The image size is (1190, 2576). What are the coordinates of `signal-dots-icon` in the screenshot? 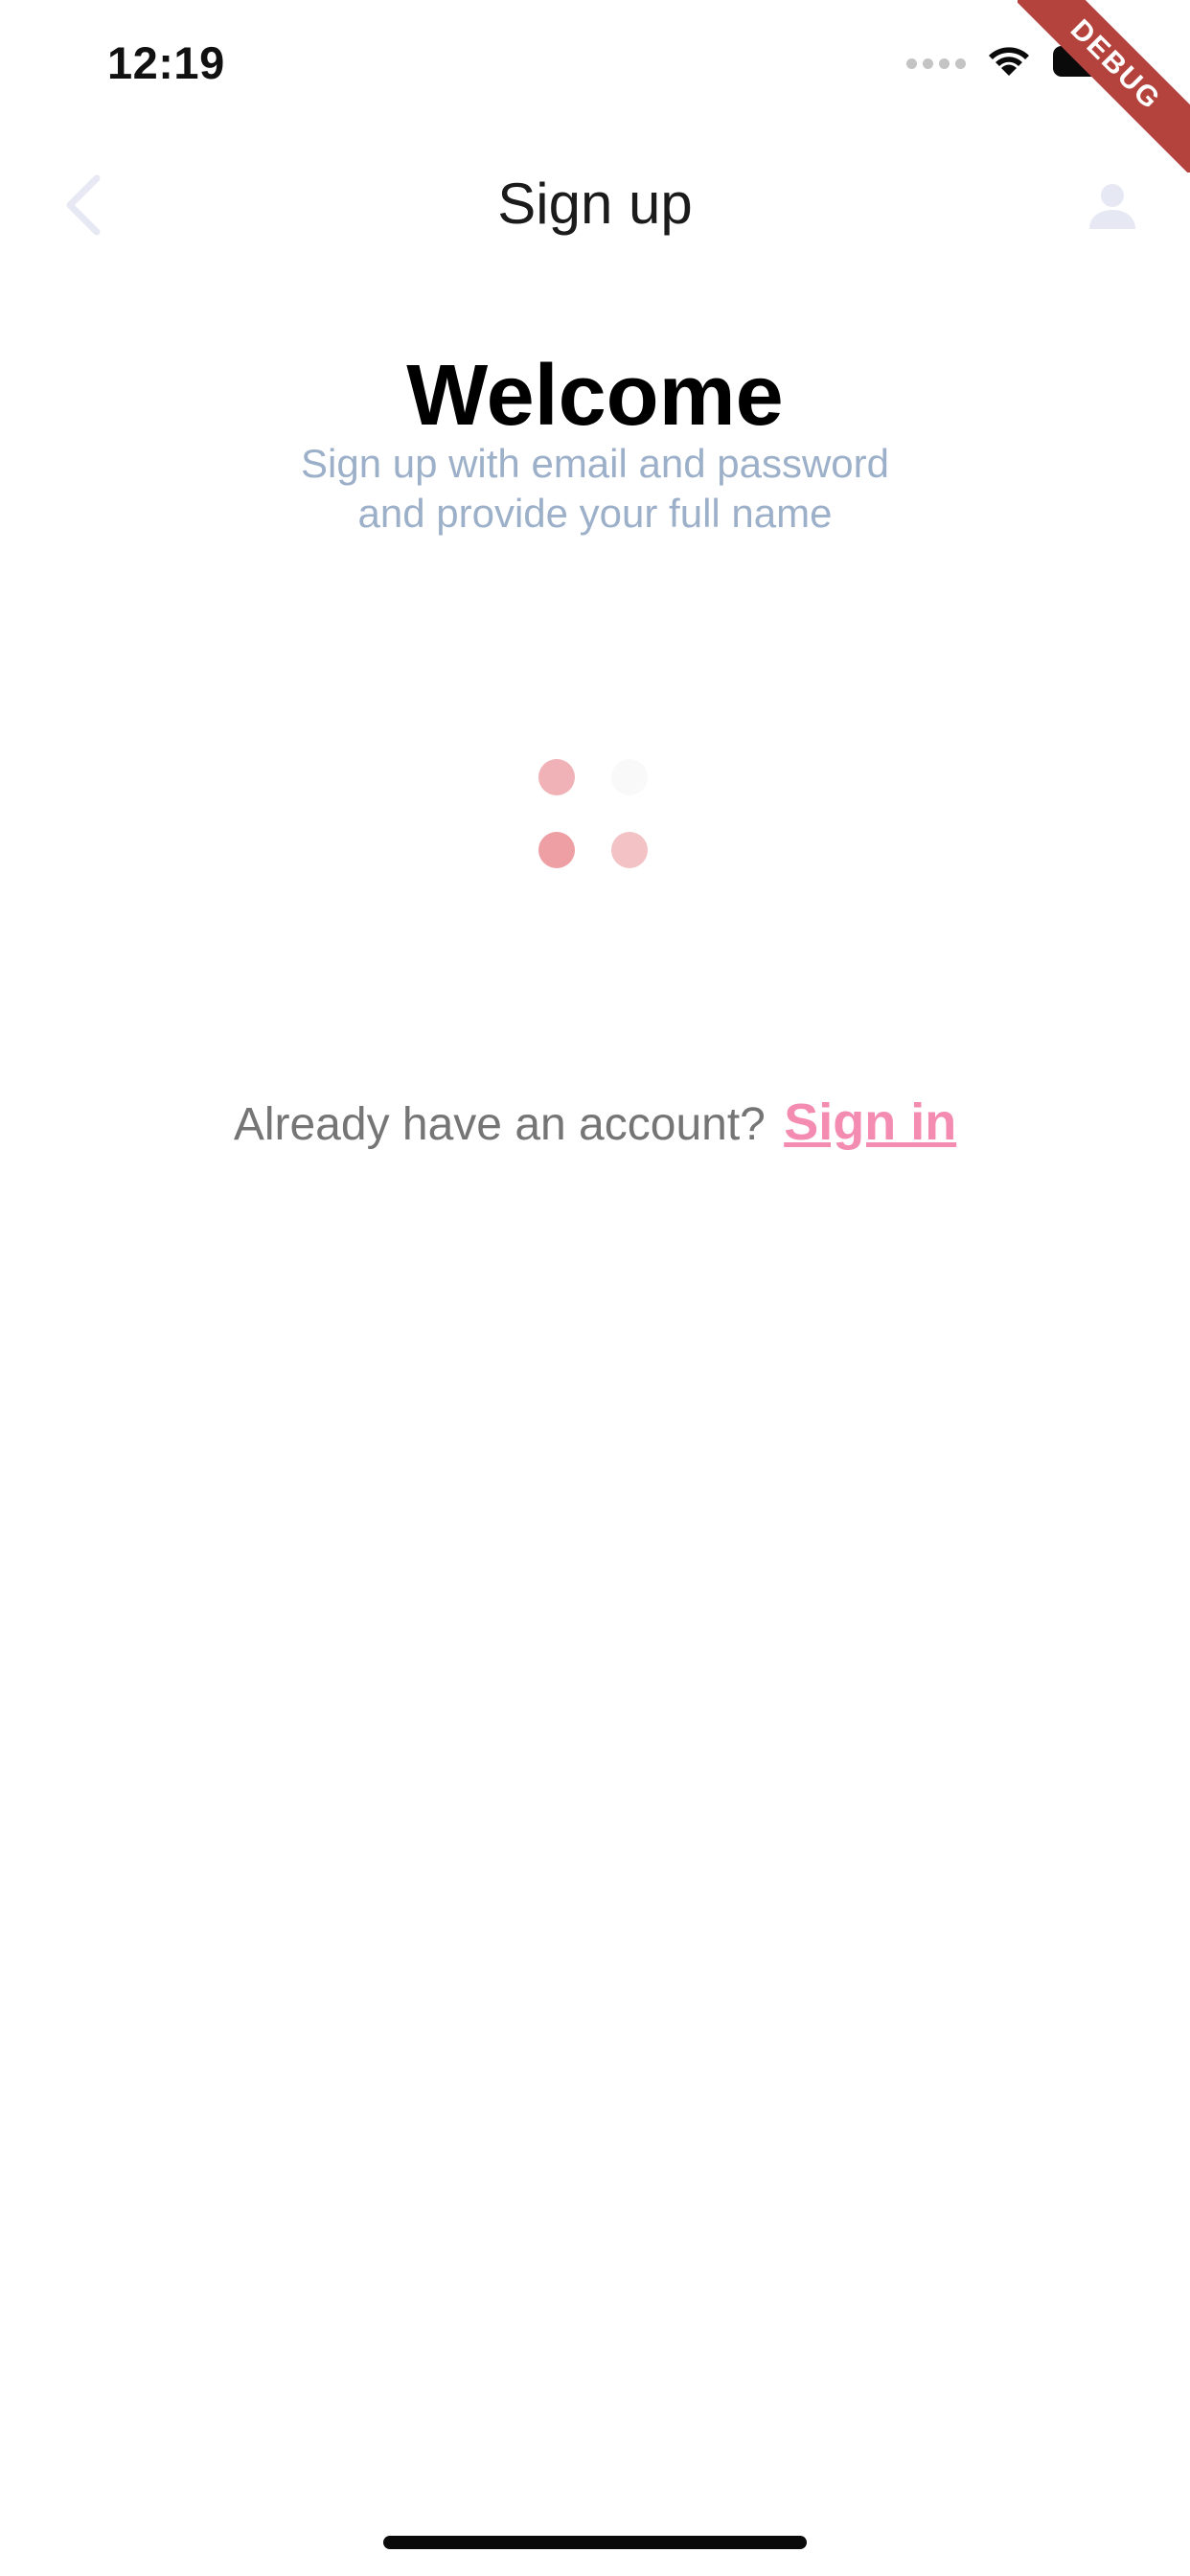 It's located at (936, 63).